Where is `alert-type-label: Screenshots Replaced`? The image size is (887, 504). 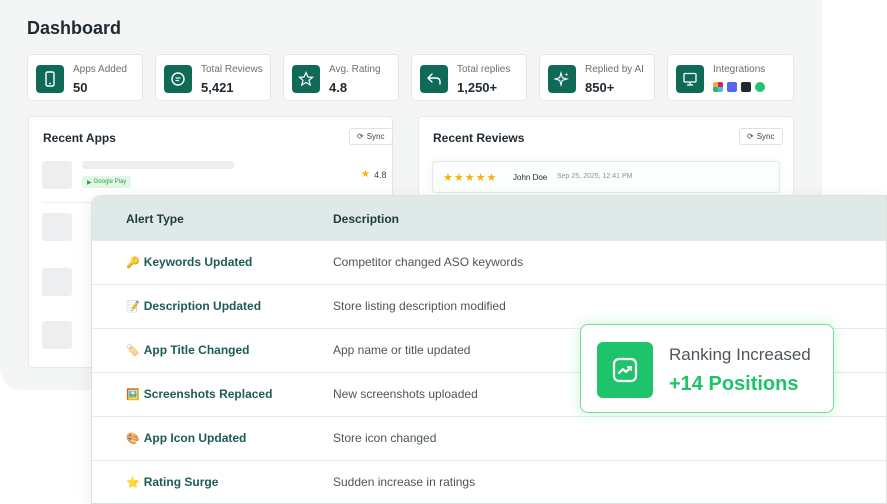 alert-type-label: Screenshots Replaced is located at coordinates (208, 394).